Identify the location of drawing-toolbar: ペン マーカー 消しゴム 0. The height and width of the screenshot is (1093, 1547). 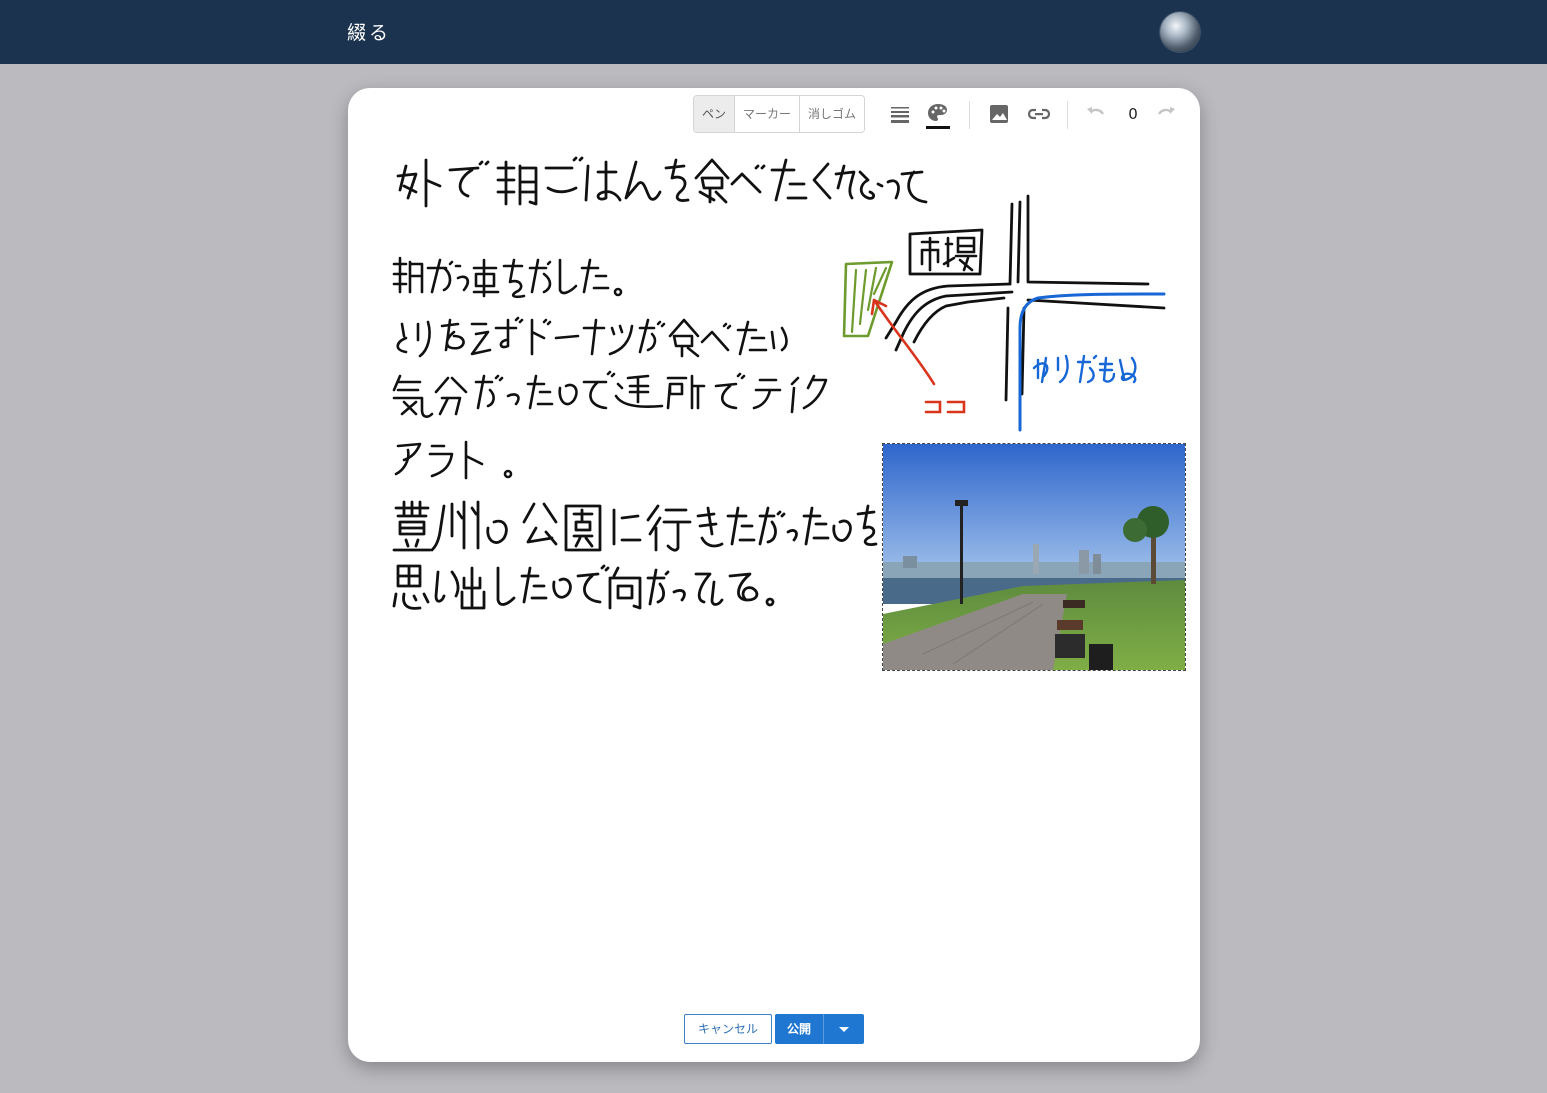
(943, 114).